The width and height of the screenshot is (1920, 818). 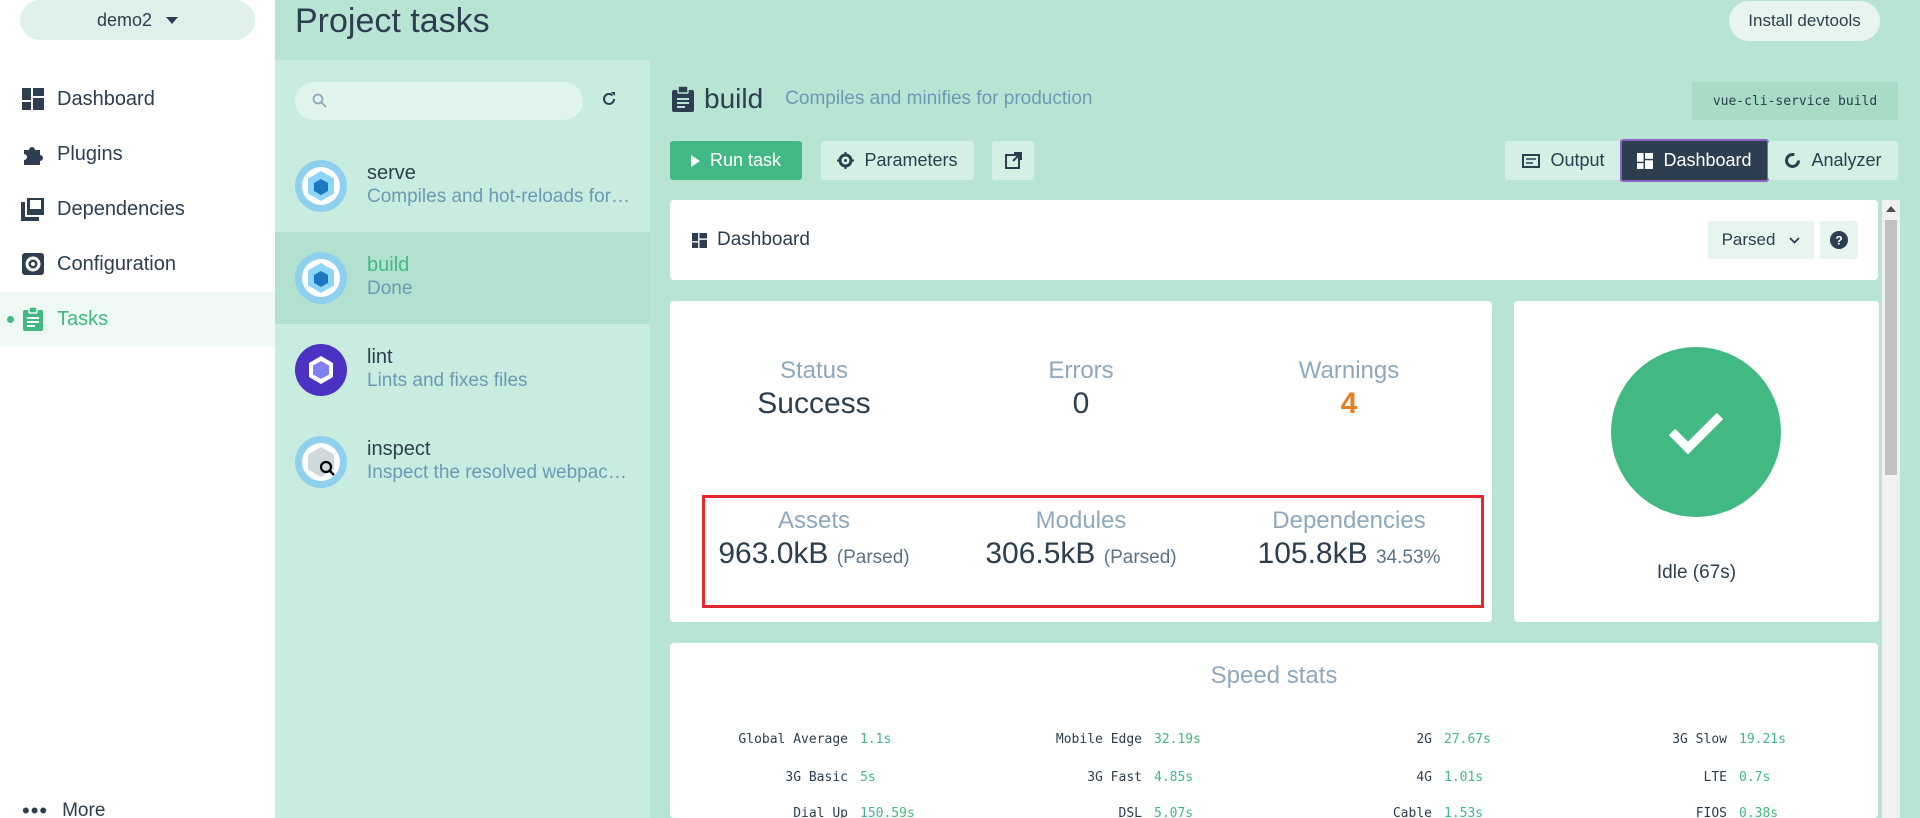 What do you see at coordinates (1349, 370) in the screenshot?
I see `stat-label: Warnings` at bounding box center [1349, 370].